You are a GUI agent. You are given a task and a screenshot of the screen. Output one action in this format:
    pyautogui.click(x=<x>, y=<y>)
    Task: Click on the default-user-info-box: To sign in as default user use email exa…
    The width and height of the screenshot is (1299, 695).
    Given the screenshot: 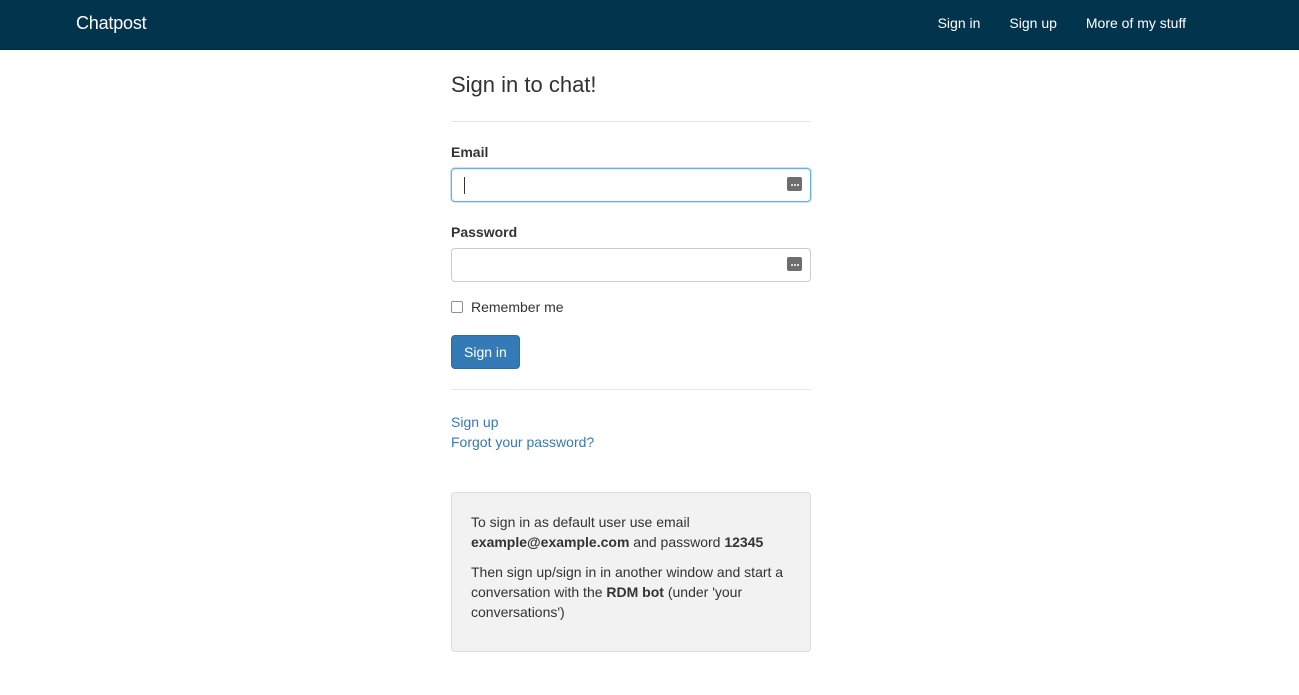 What is the action you would take?
    pyautogui.click(x=631, y=572)
    